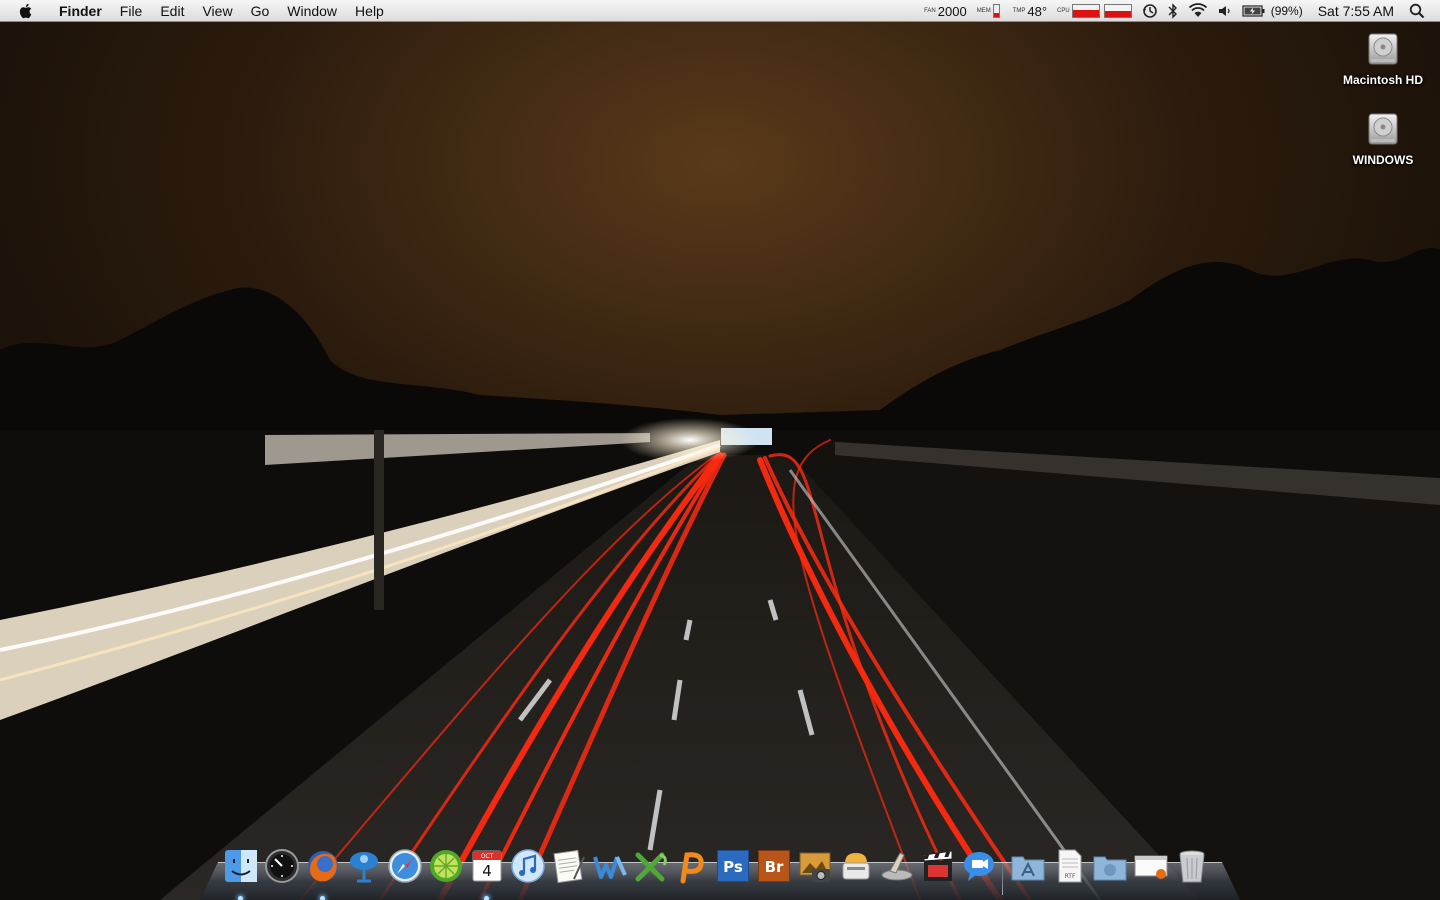 Image resolution: width=1440 pixels, height=900 pixels. I want to click on wifi-menu, so click(1198, 11).